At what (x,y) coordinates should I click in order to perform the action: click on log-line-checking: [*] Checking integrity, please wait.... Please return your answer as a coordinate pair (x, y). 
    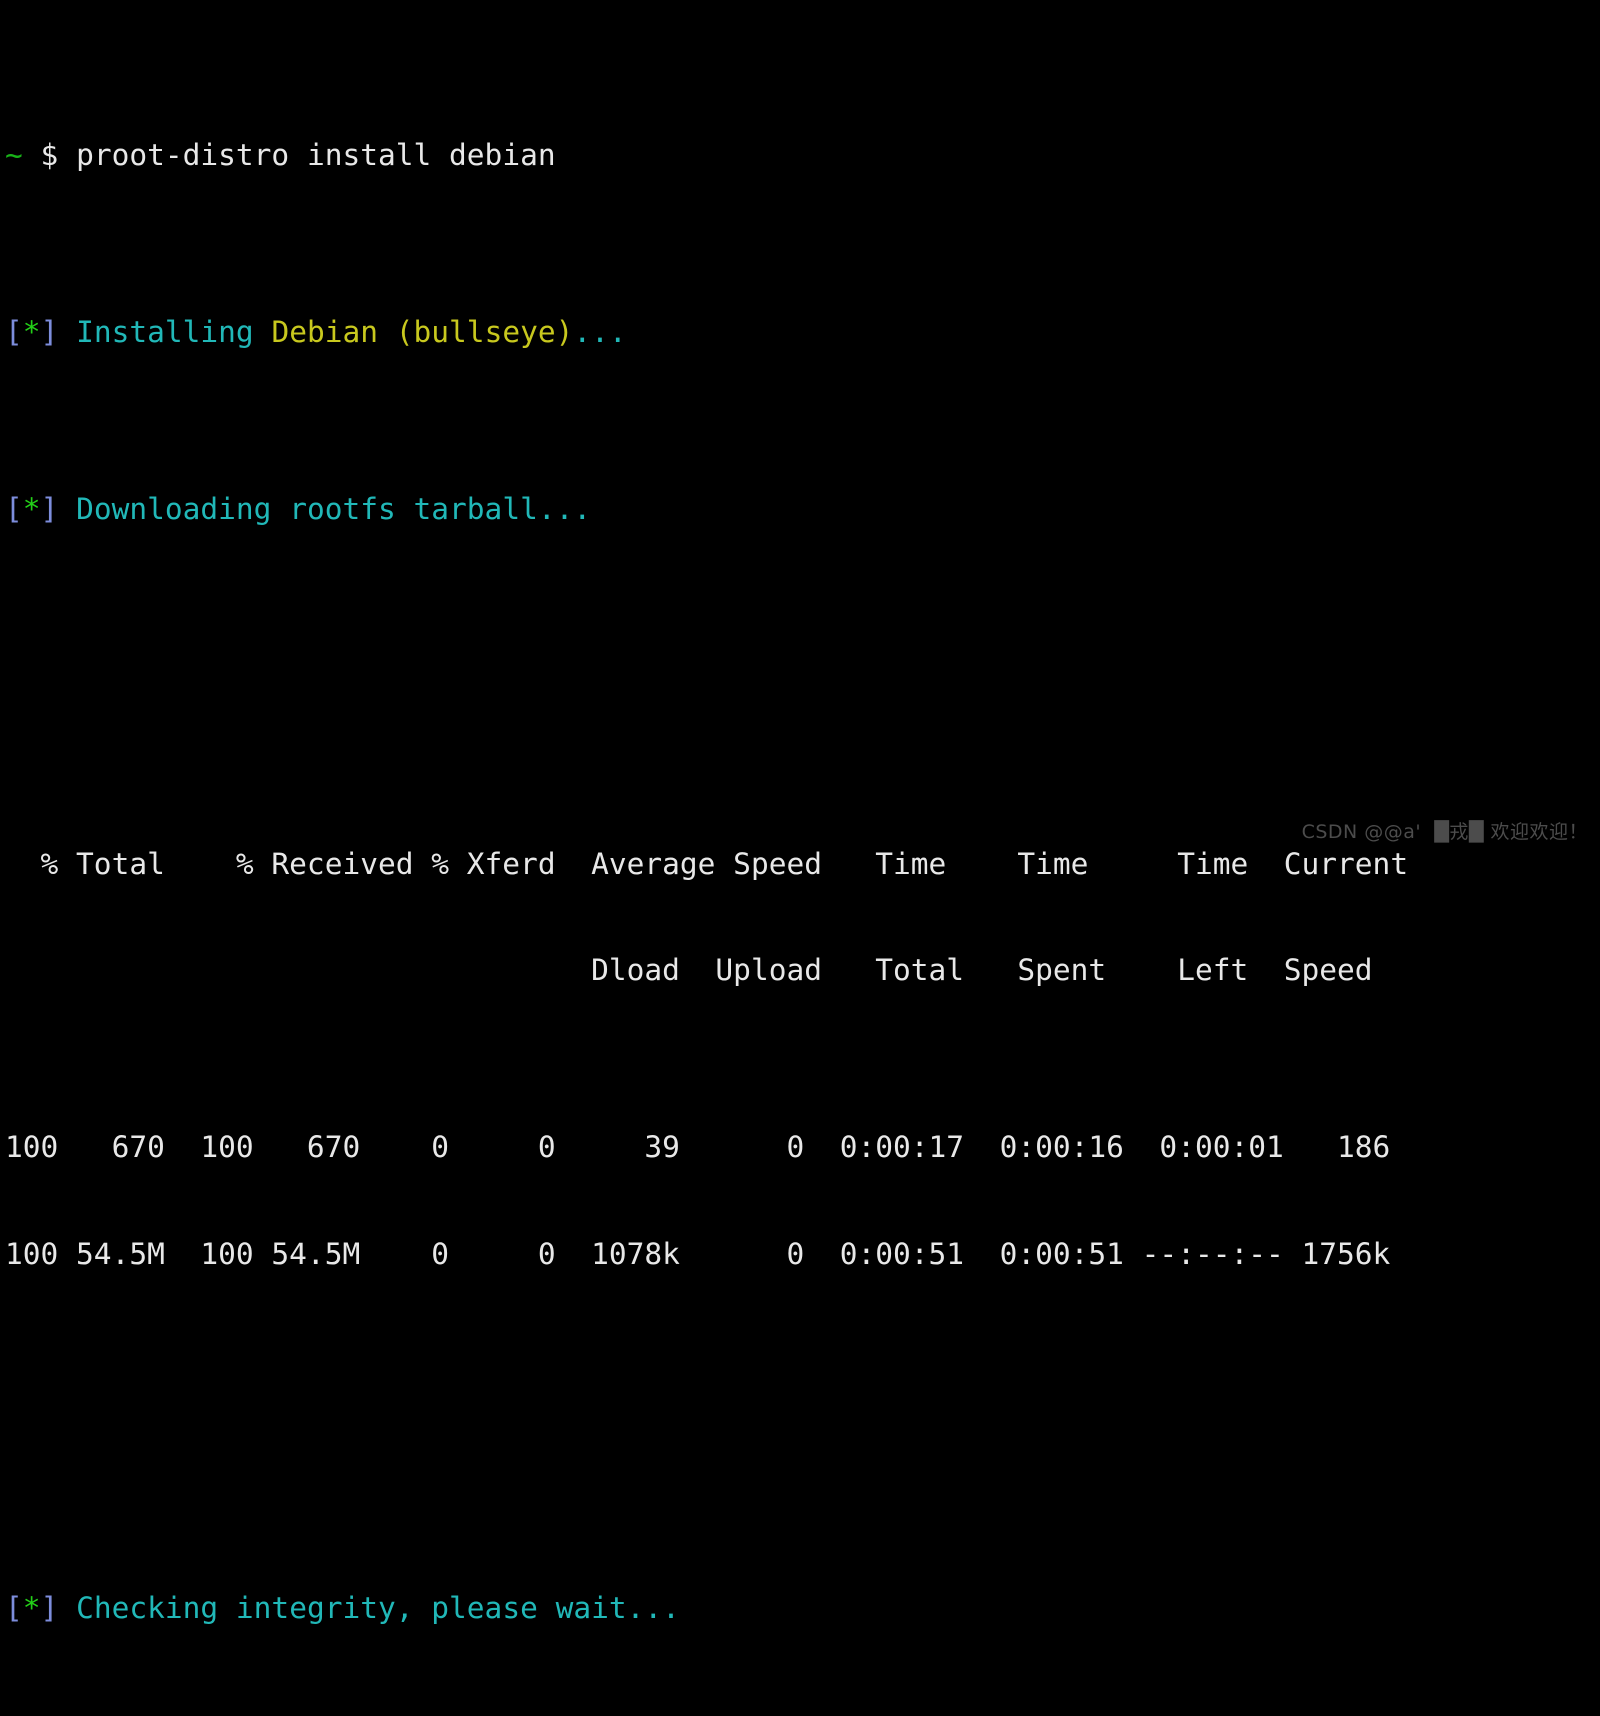
    Looking at the image, I should click on (800, 1608).